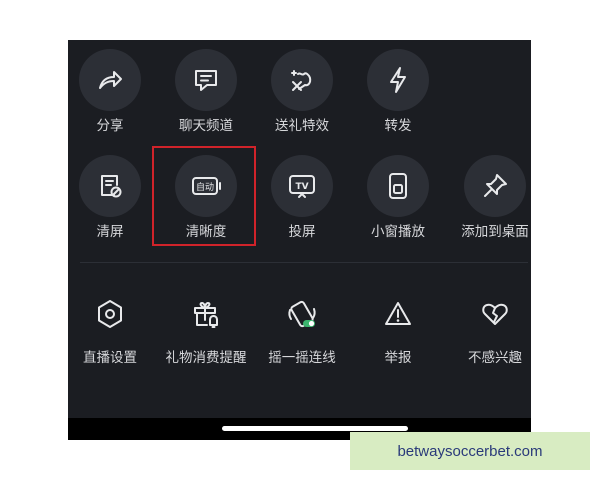 The height and width of the screenshot is (480, 600). I want to click on forward-button: 转发, so click(398, 95).